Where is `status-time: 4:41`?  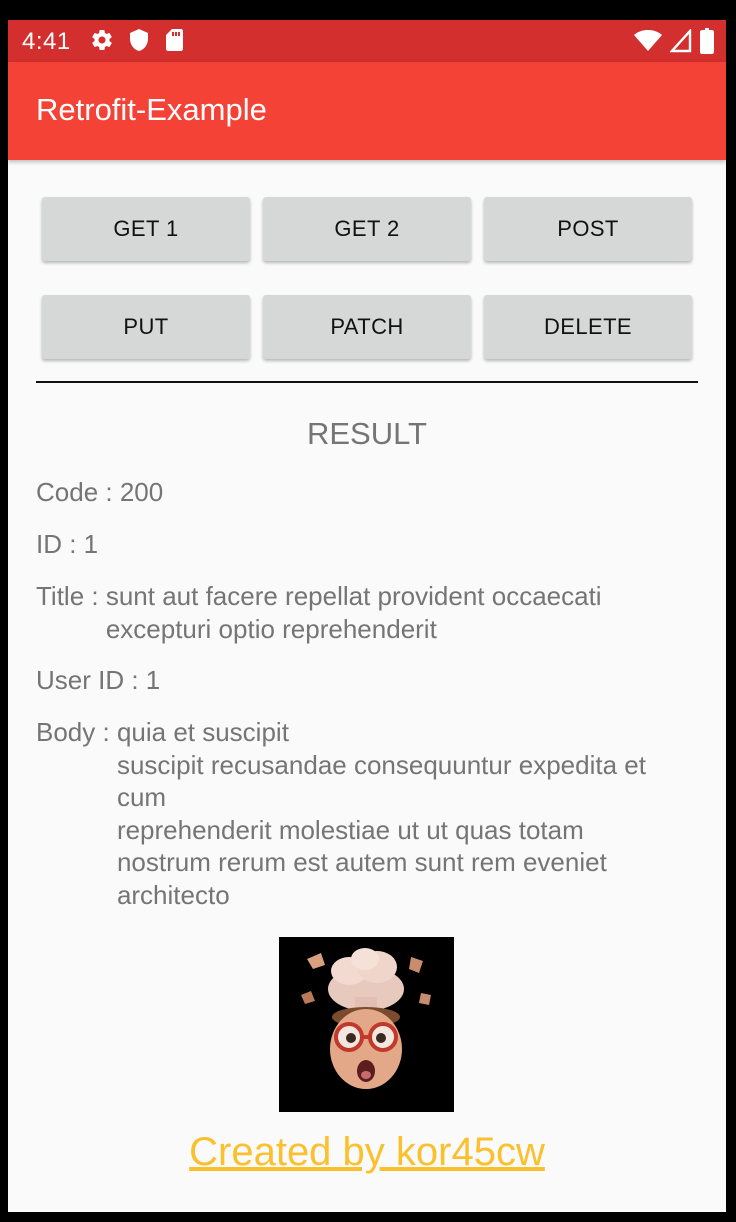 status-time: 4:41 is located at coordinates (46, 41).